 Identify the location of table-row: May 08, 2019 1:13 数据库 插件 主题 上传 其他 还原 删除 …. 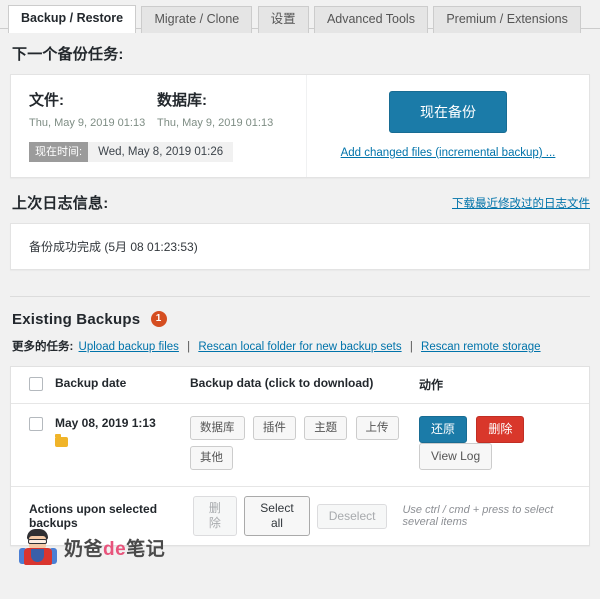
(300, 445).